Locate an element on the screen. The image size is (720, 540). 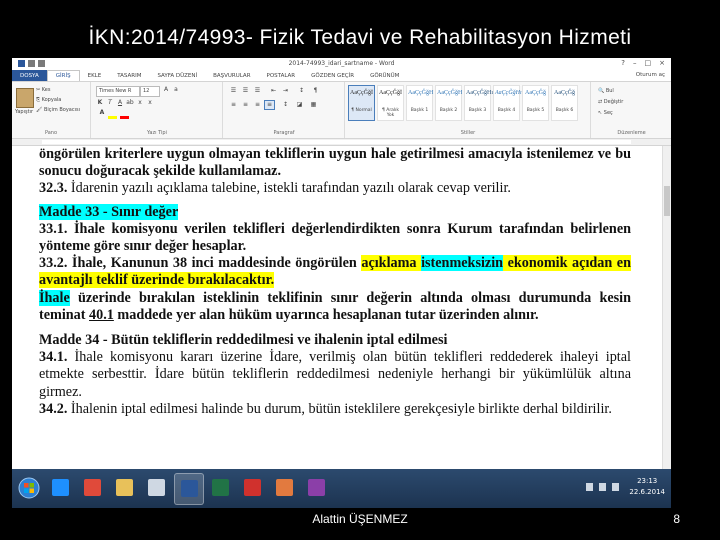
tray-volume-icon is located at coordinates (615, 487).